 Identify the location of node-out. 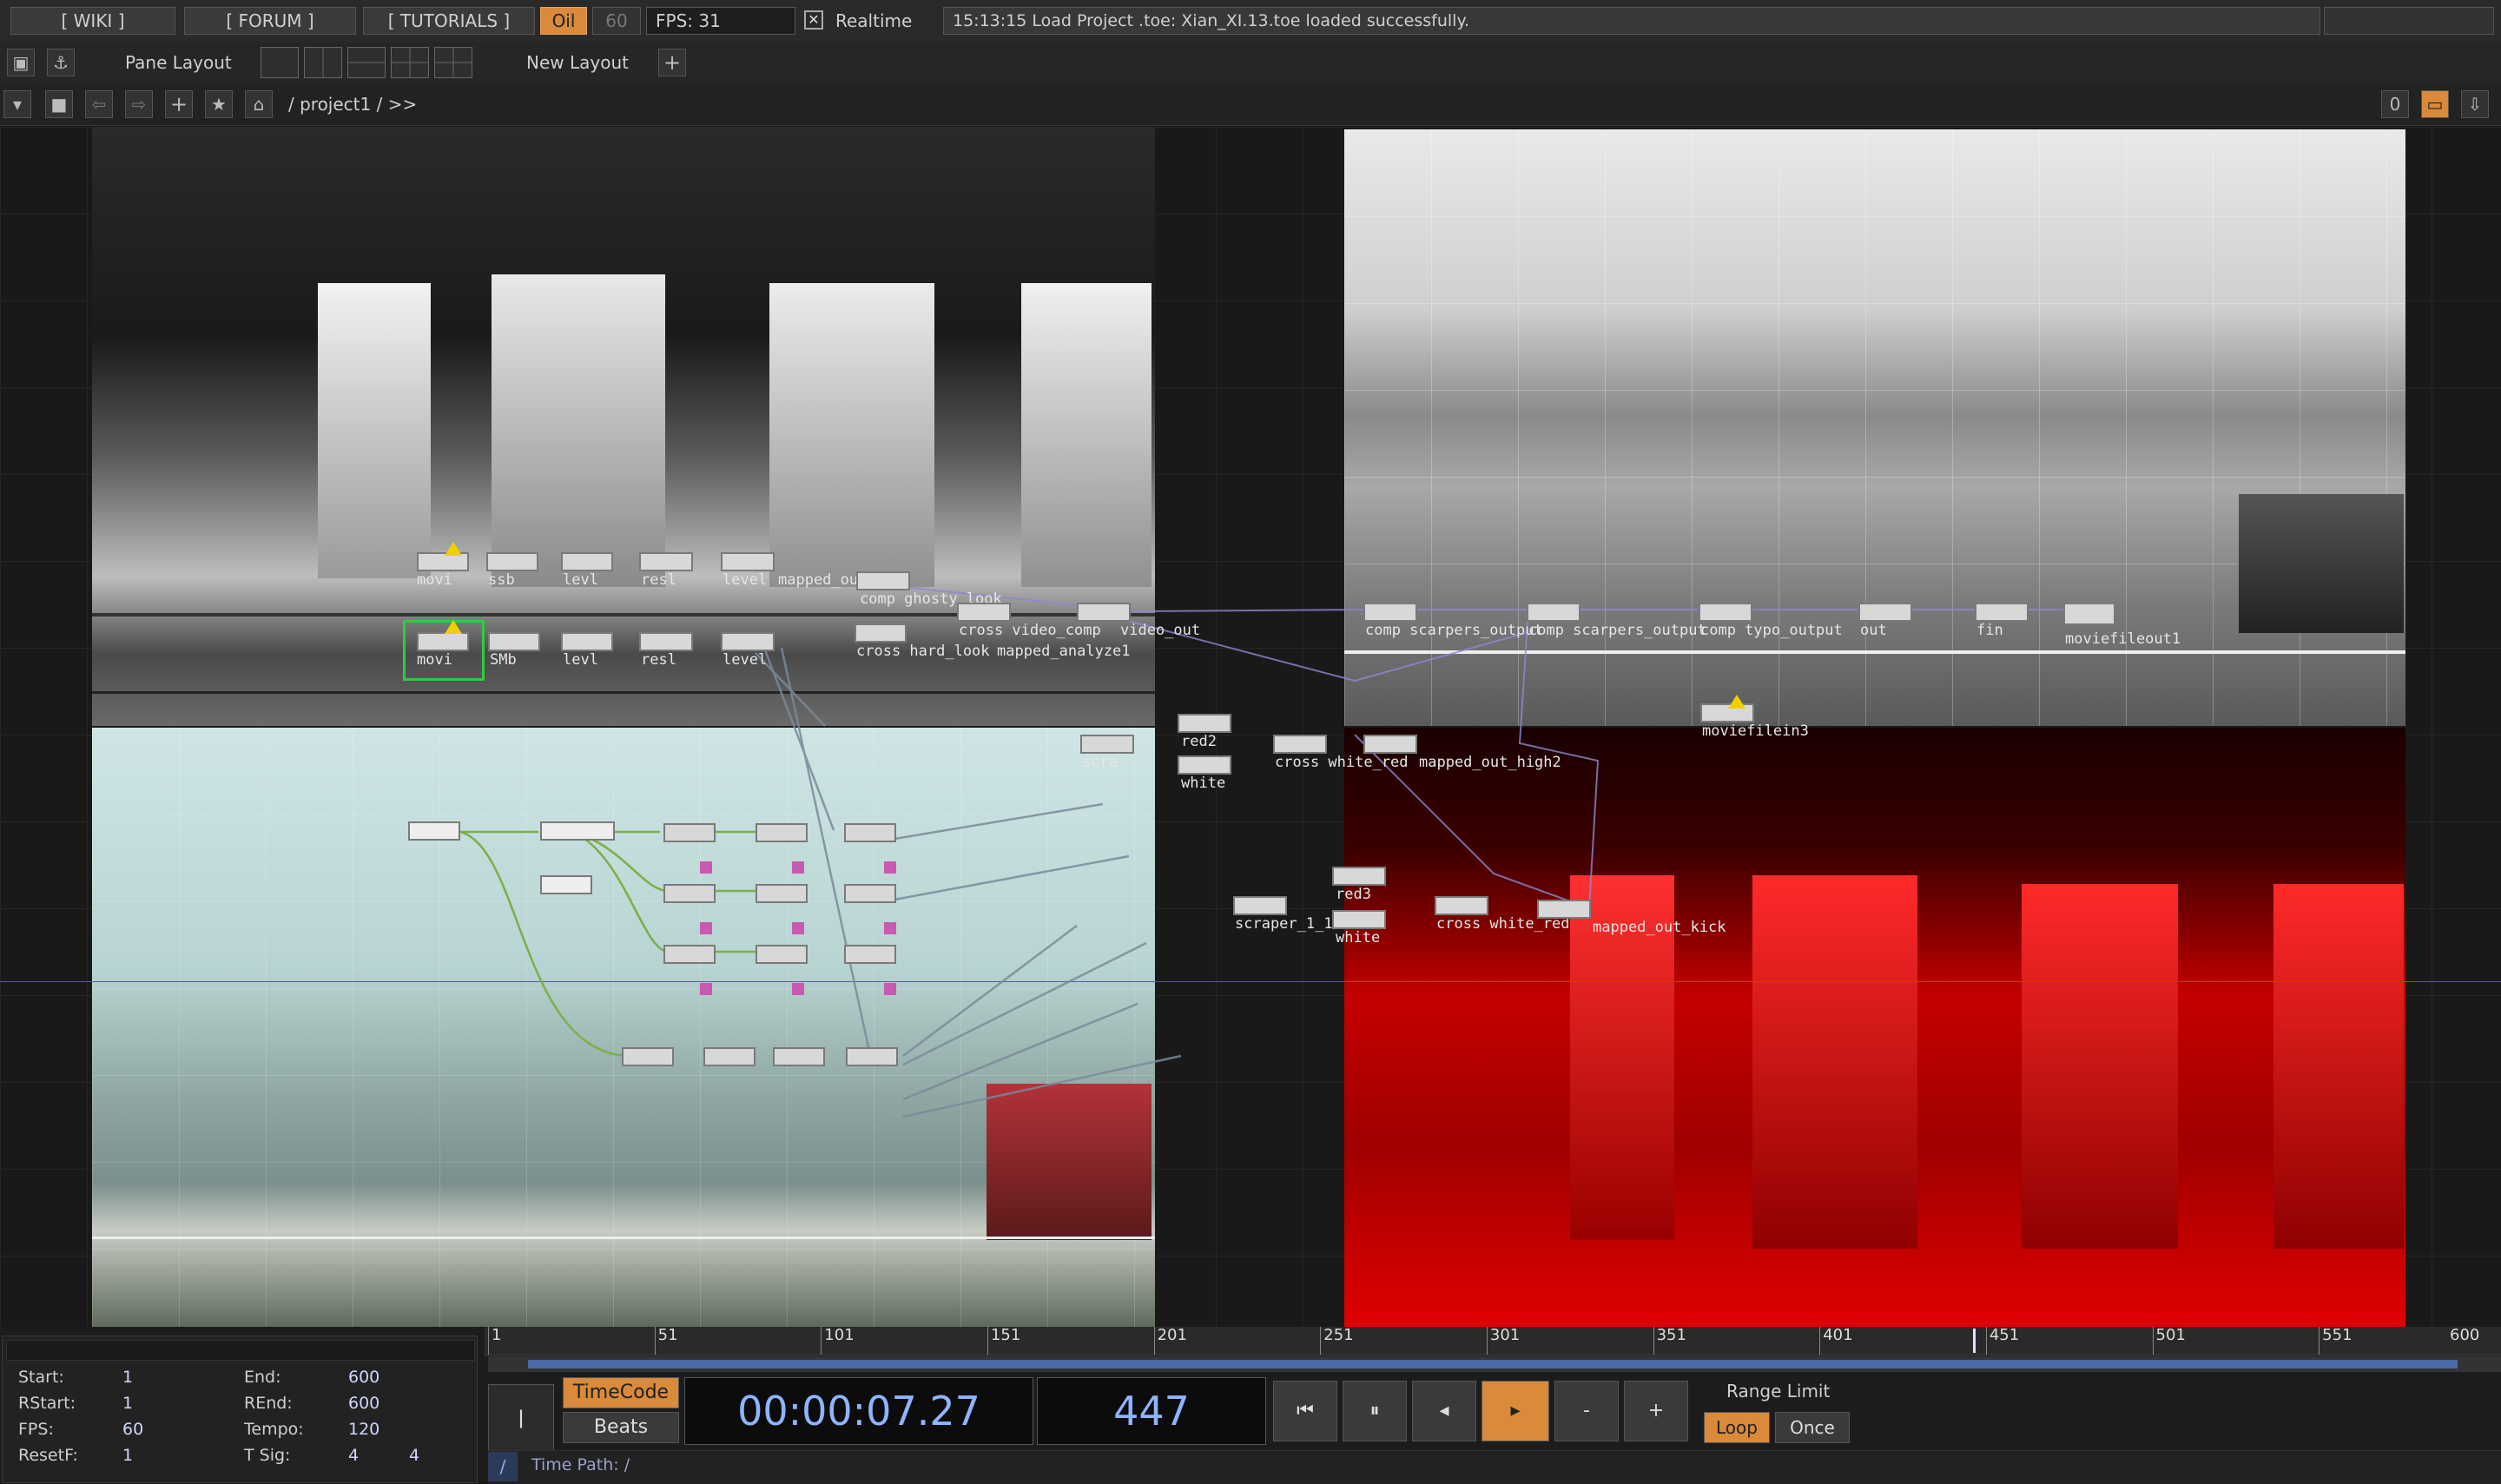
(1885, 612).